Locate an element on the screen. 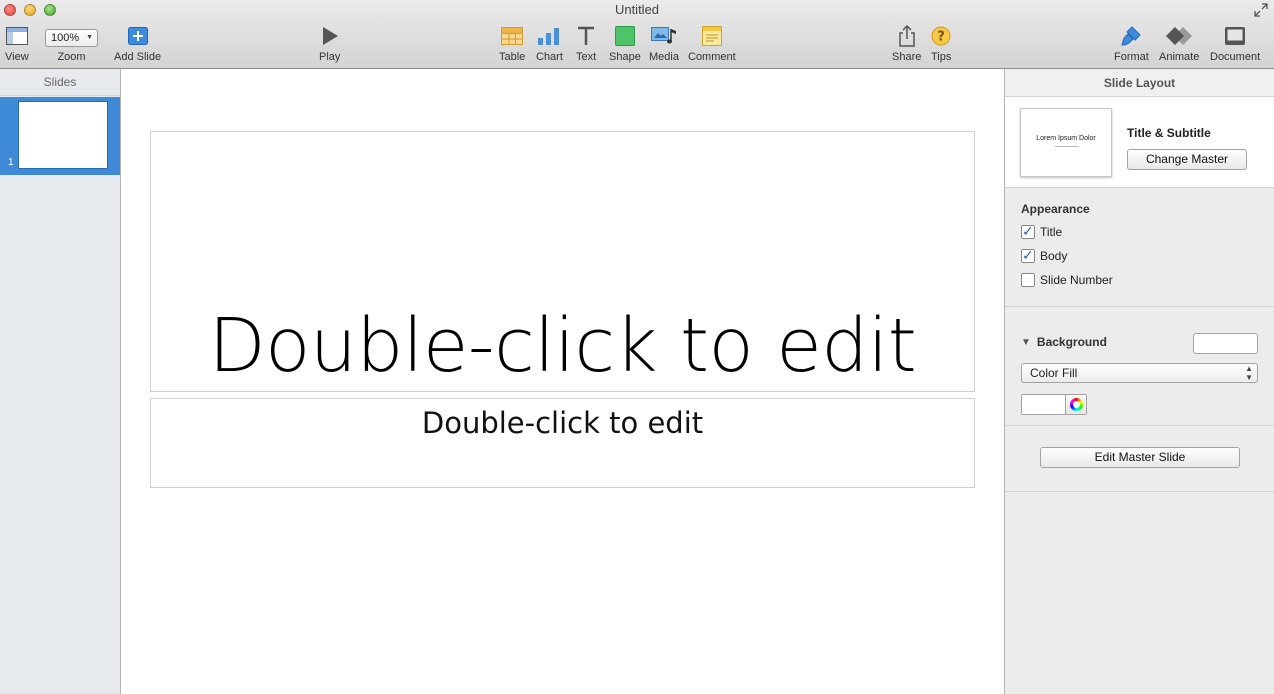 This screenshot has width=1274, height=694. title-checkbox is located at coordinates (1028, 231).